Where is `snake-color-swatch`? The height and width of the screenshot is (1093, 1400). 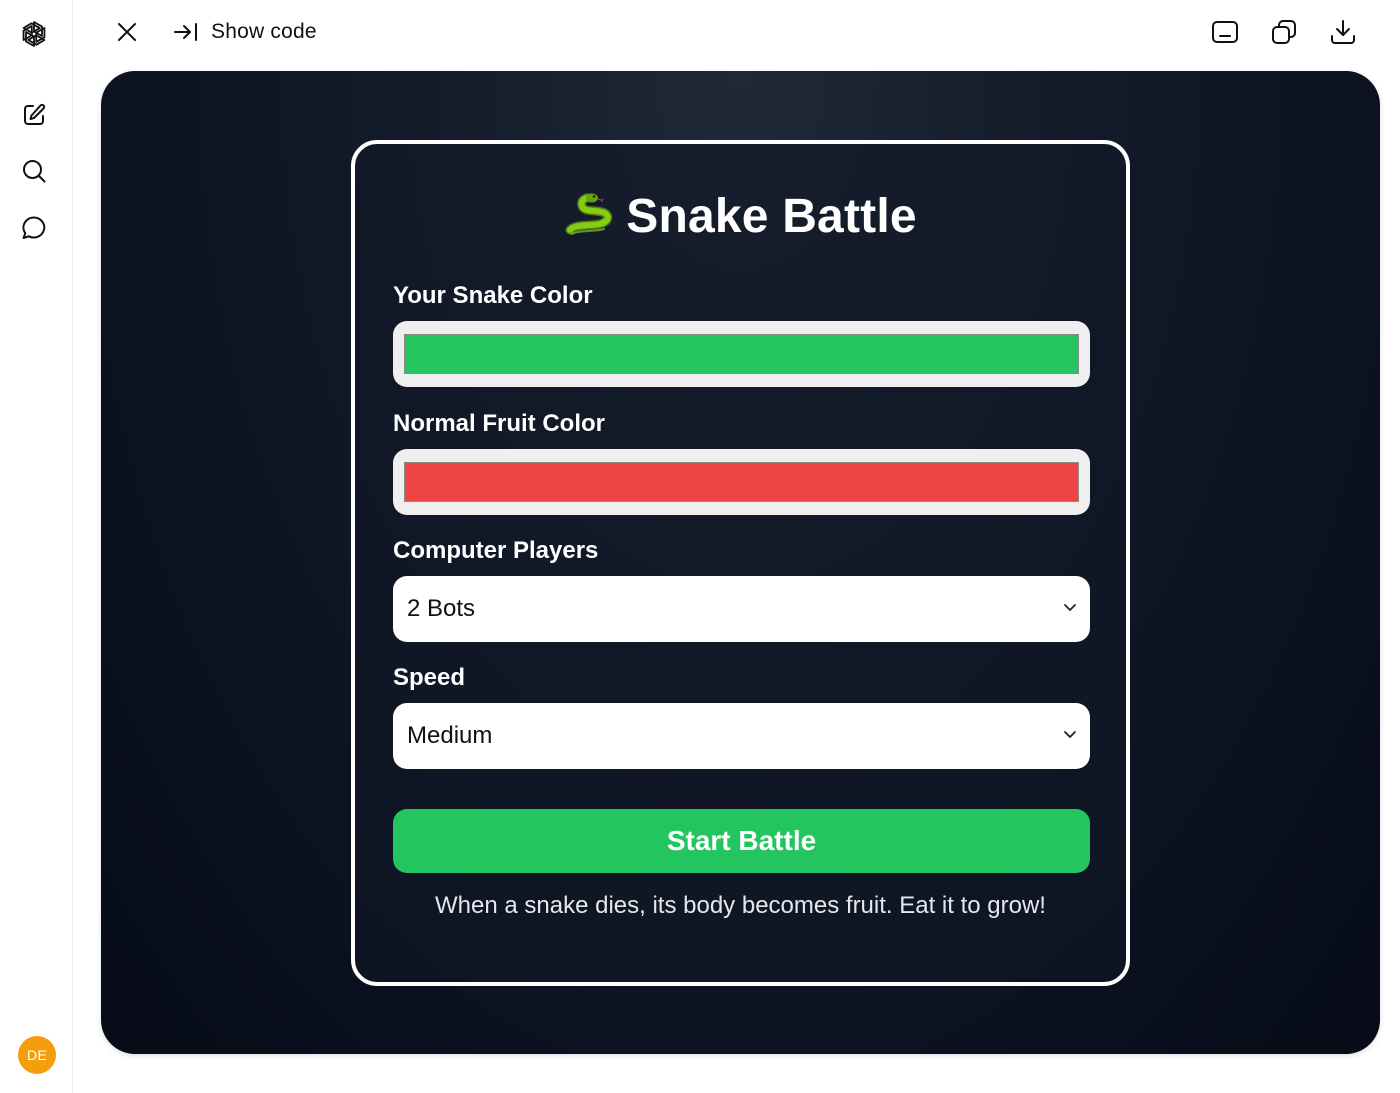
snake-color-swatch is located at coordinates (741, 354).